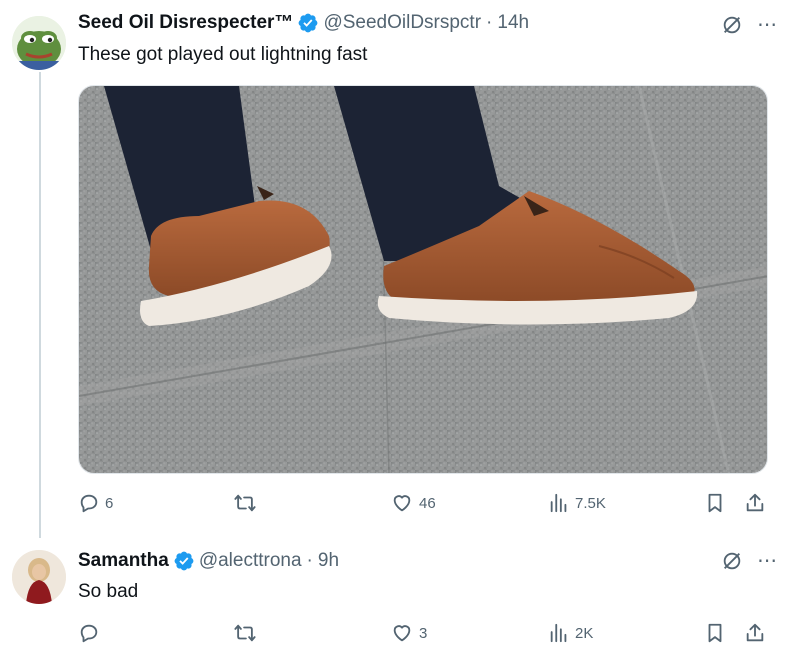 The height and width of the screenshot is (666, 792). What do you see at coordinates (413, 503) in the screenshot?
I see `like-action: 46` at bounding box center [413, 503].